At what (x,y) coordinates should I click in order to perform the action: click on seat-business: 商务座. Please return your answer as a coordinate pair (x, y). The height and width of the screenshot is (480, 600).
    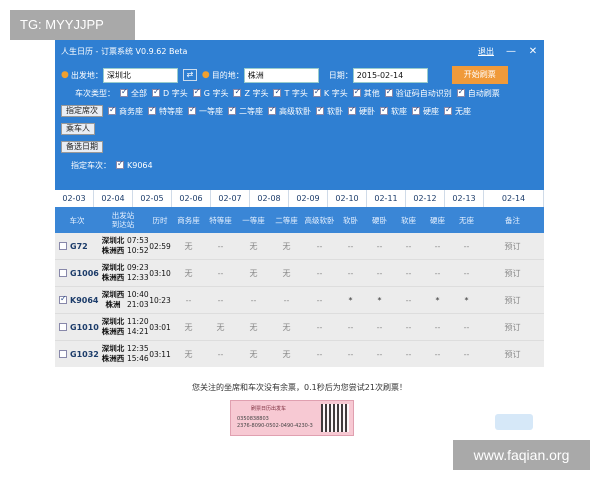
    Looking at the image, I should click on (131, 111).